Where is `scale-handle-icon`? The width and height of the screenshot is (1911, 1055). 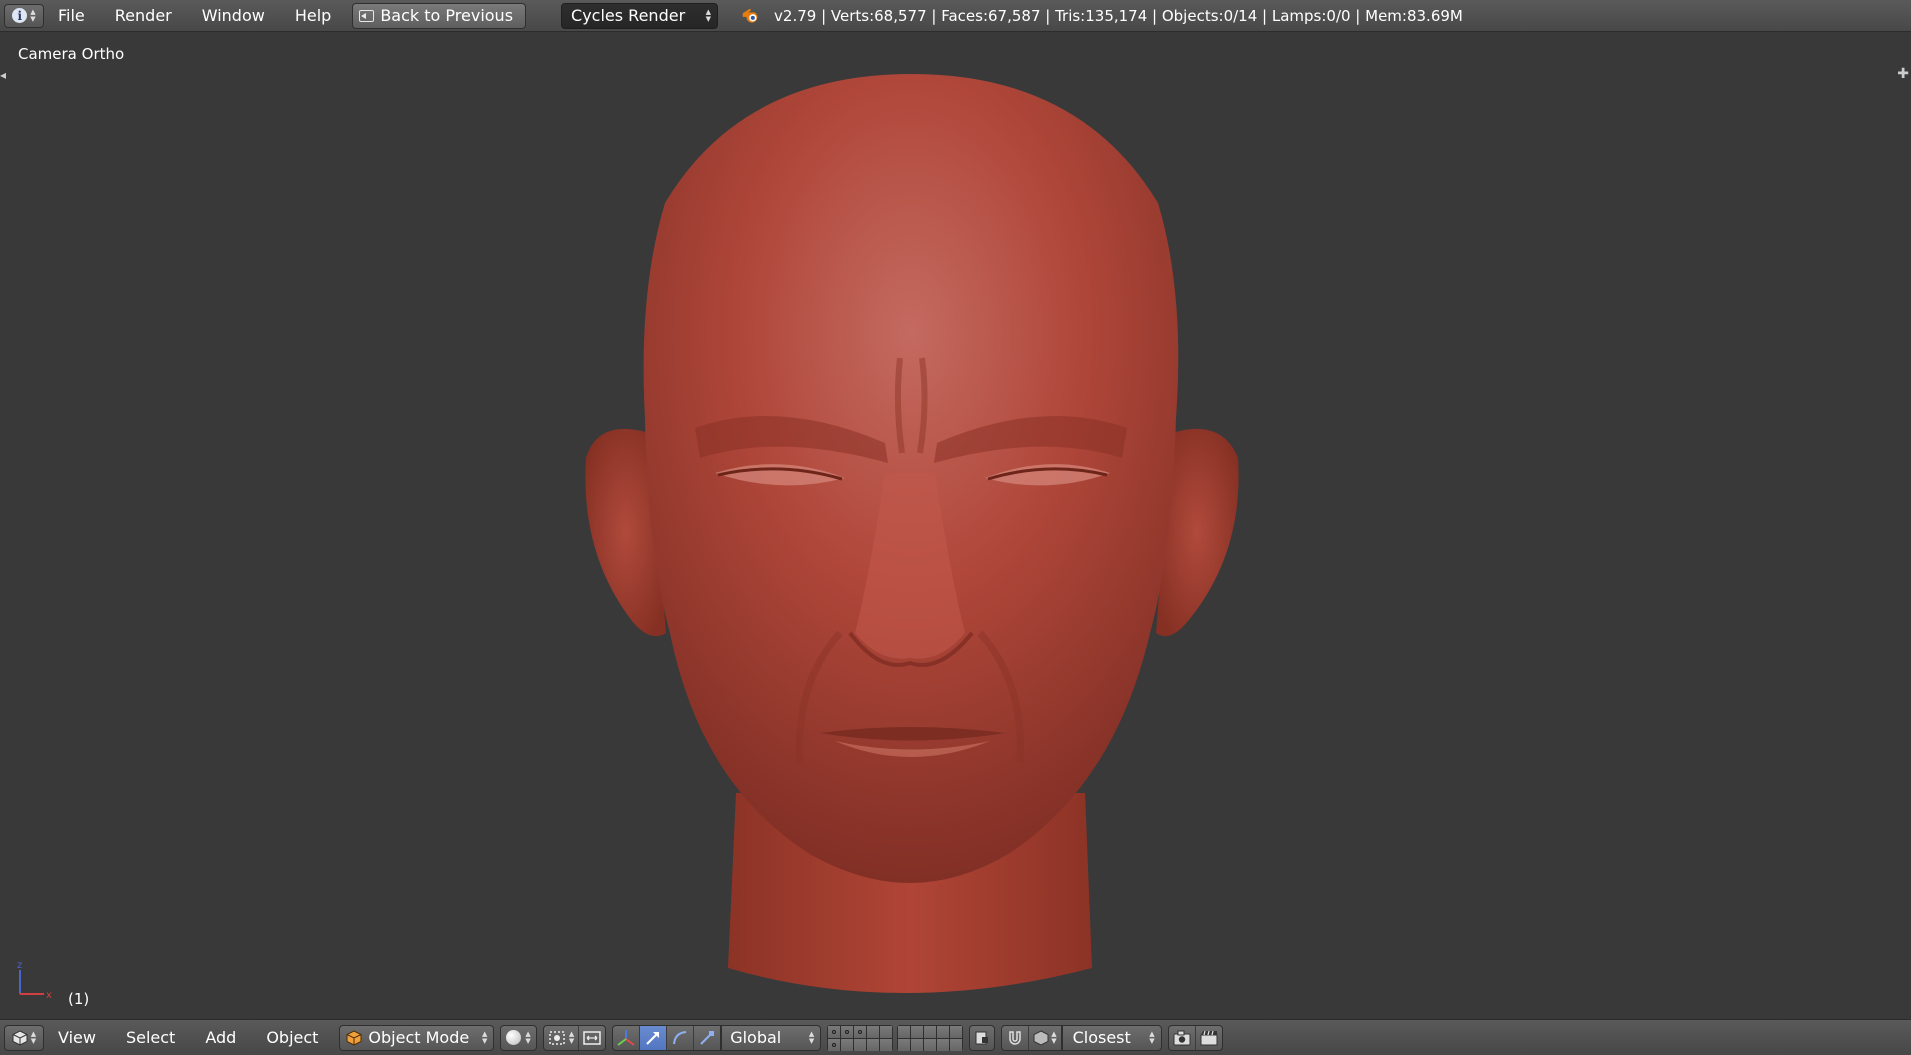
scale-handle-icon is located at coordinates (707, 1037).